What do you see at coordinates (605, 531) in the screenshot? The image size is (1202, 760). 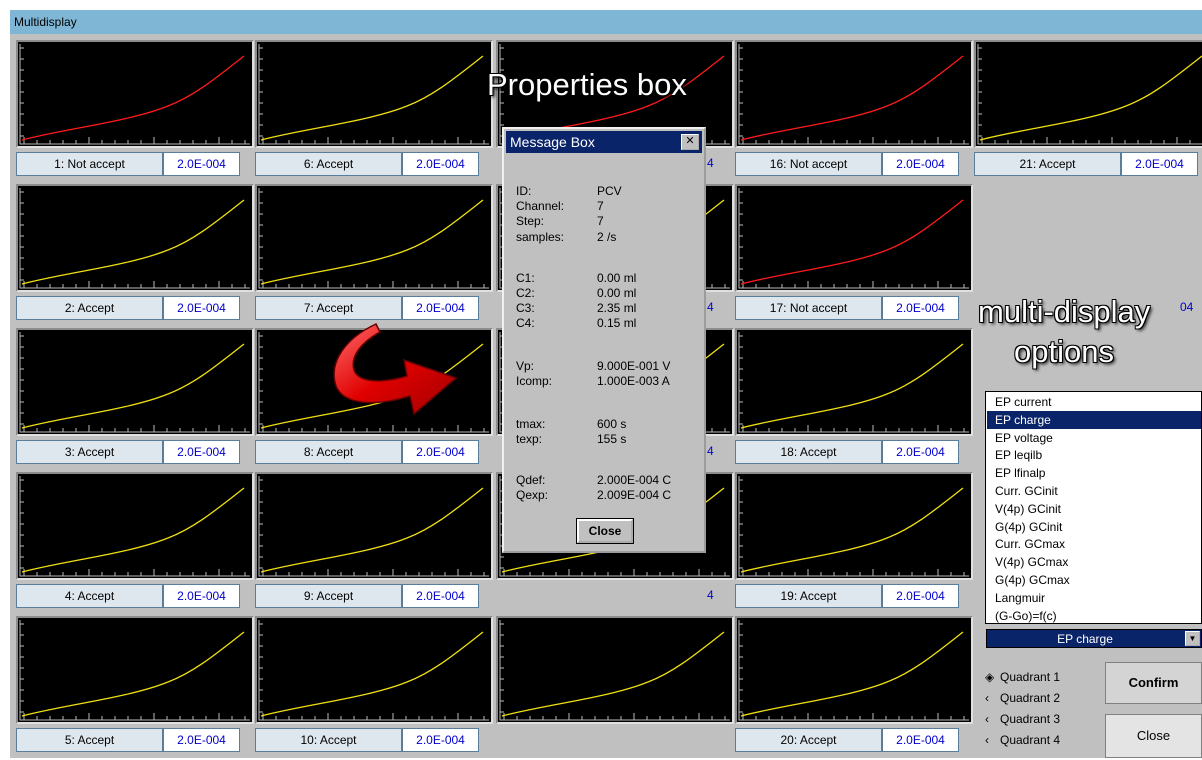 I see `message-box-close-button: Close` at bounding box center [605, 531].